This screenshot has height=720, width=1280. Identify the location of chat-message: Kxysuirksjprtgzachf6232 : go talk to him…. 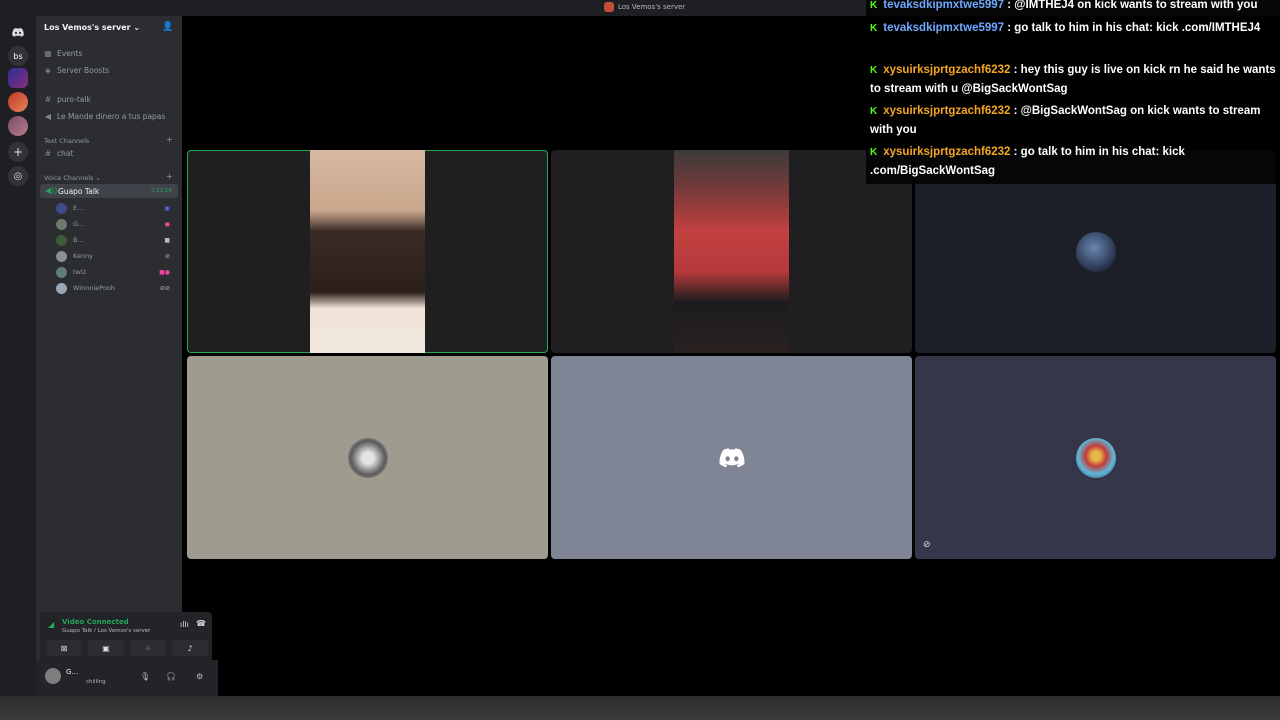
(1027, 161).